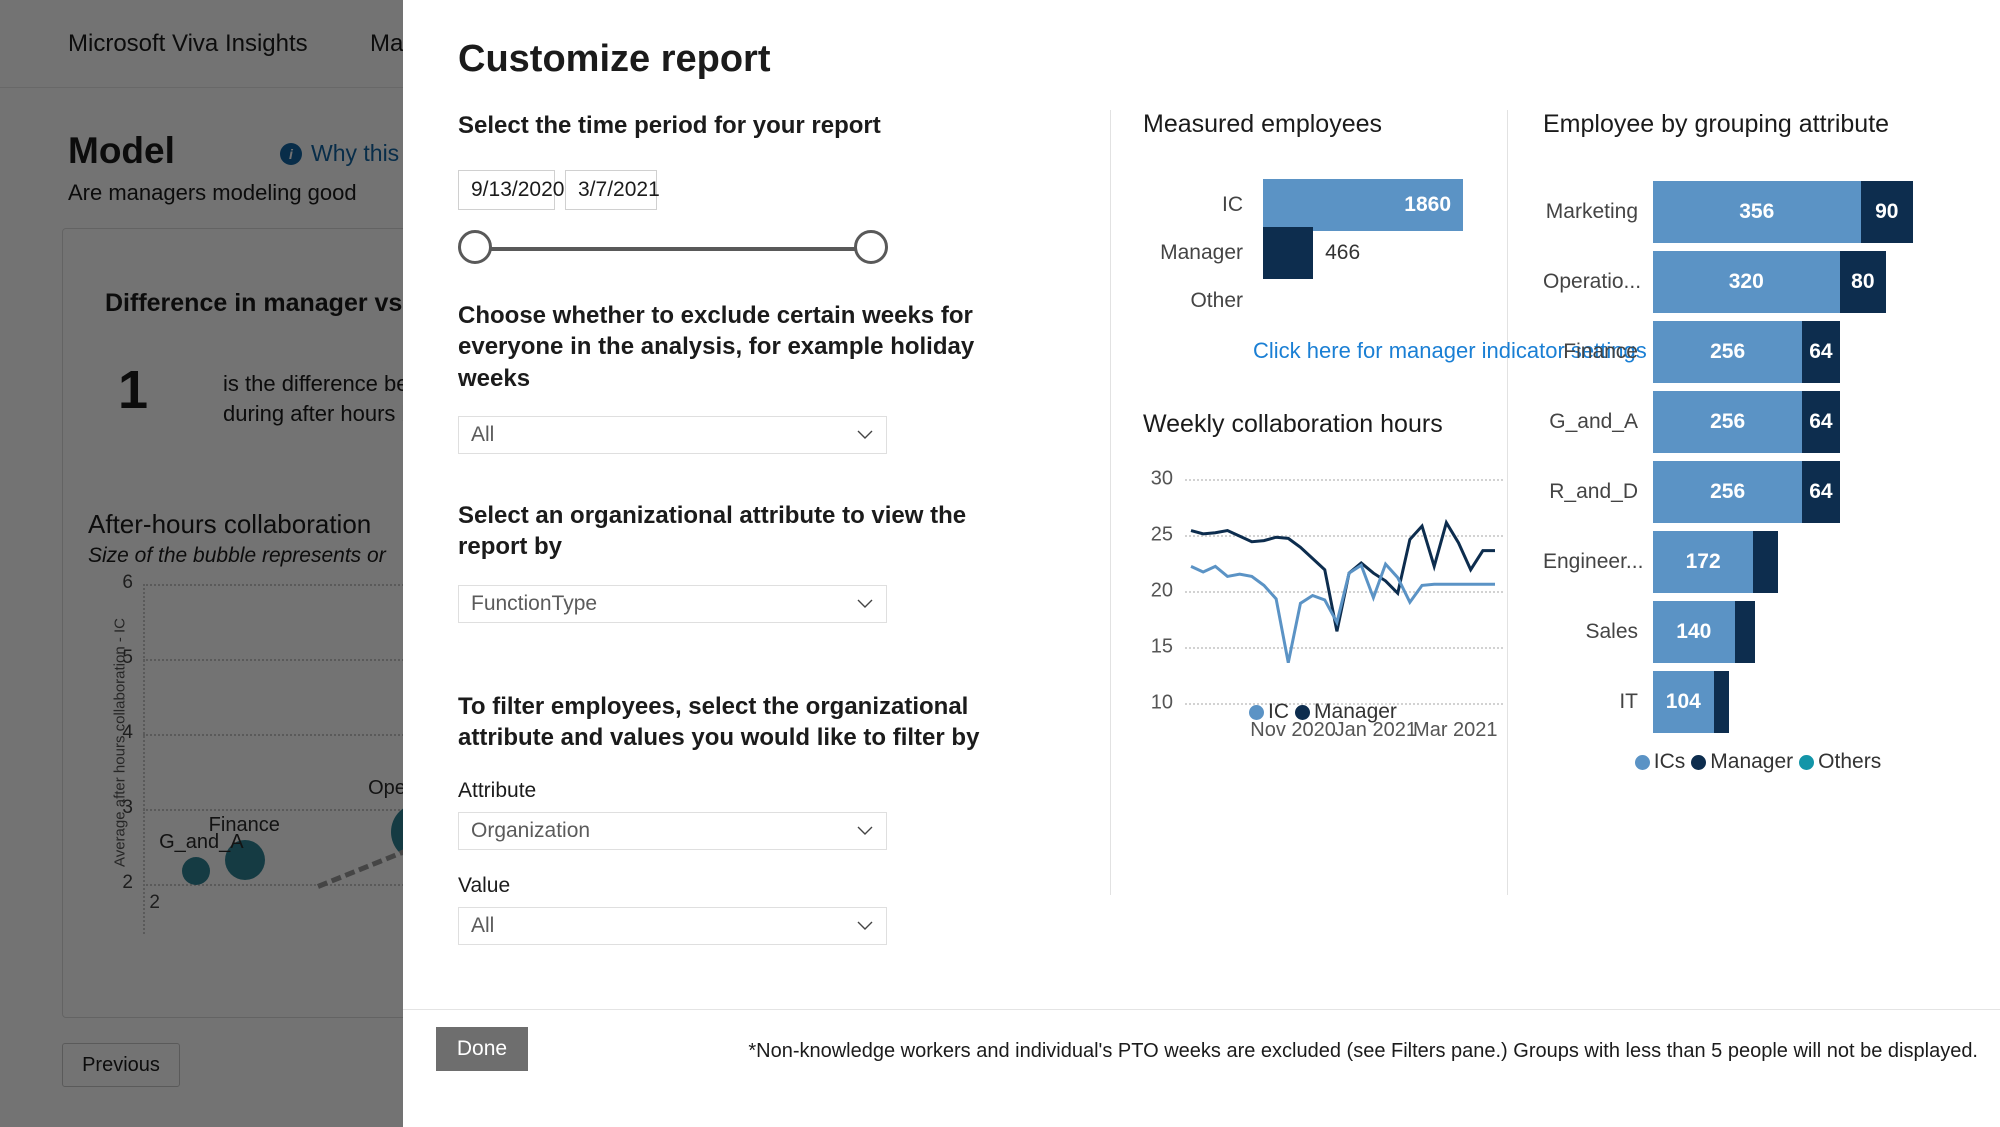 This screenshot has width=2000, height=1127. I want to click on measured-employees-bar: 1860, so click(1363, 205).